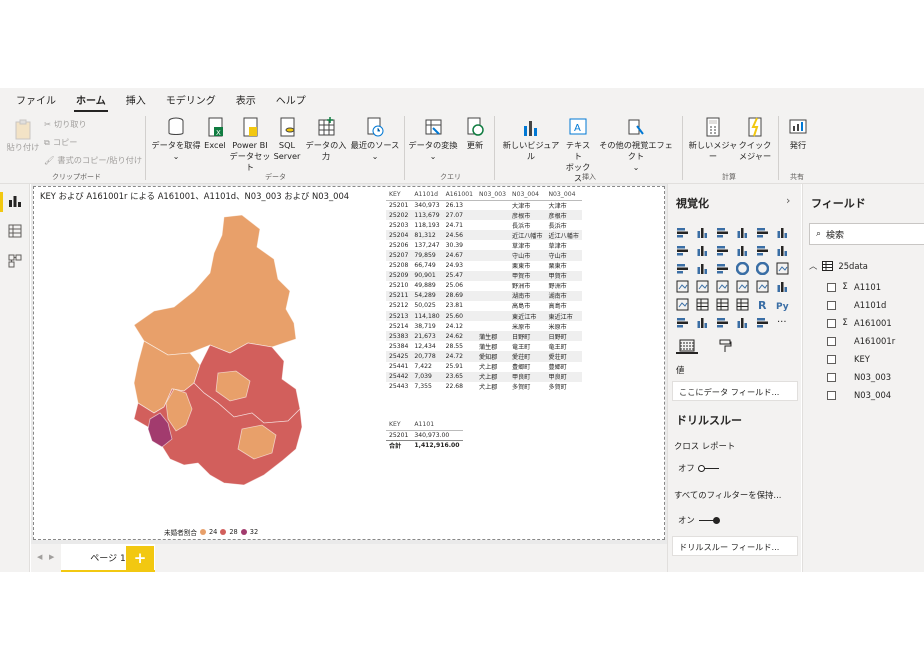 The image size is (924, 660). I want to click on gauge-icon, so click(742, 286).